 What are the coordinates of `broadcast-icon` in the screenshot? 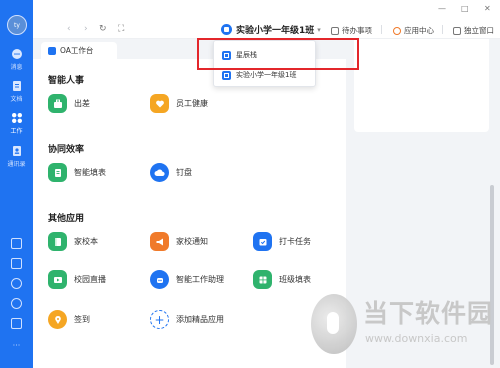 It's located at (57, 279).